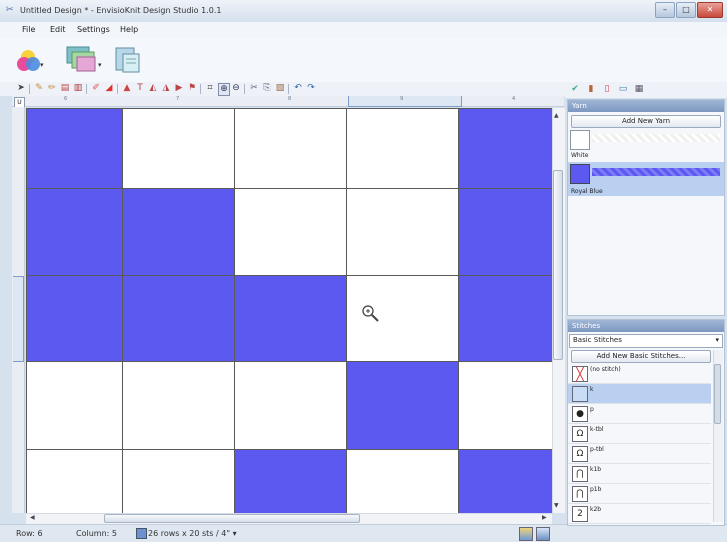 This screenshot has height=542, width=727. I want to click on pattern-sheet-icon, so click(128, 60).